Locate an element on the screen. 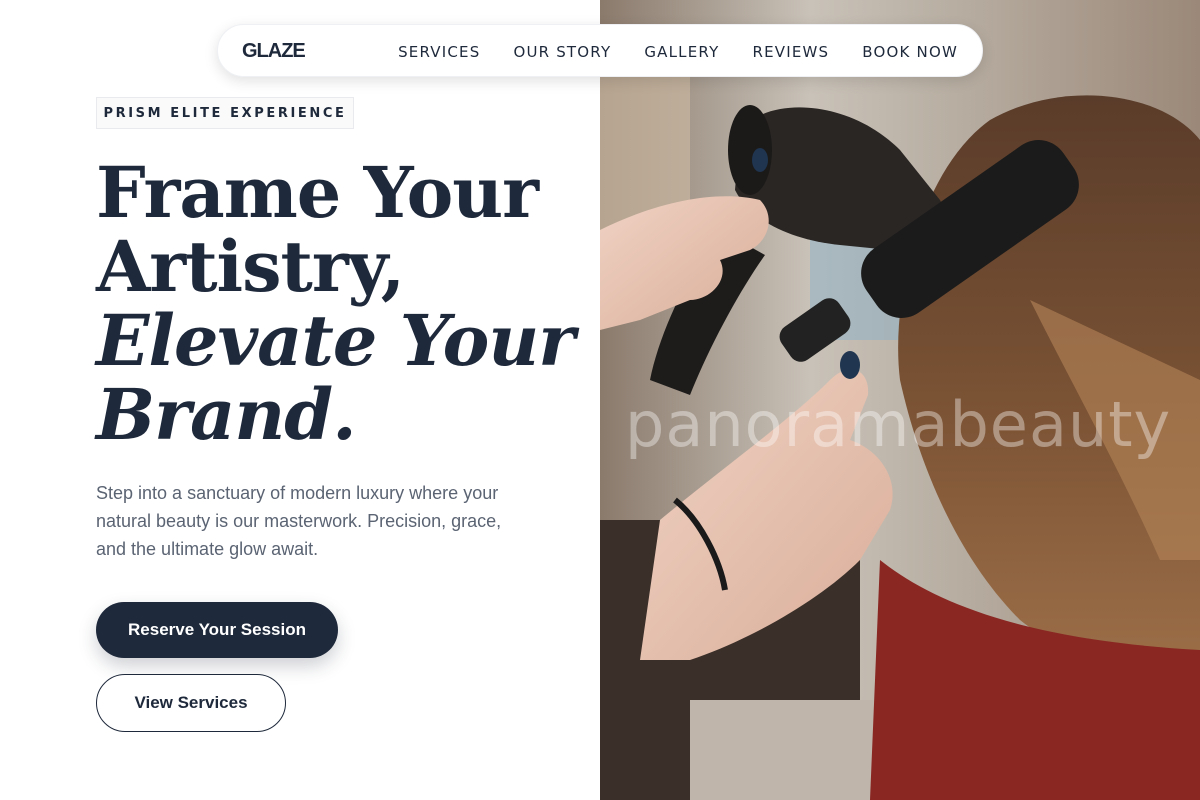  nav-link-gallery: GALLERY is located at coordinates (681, 52).